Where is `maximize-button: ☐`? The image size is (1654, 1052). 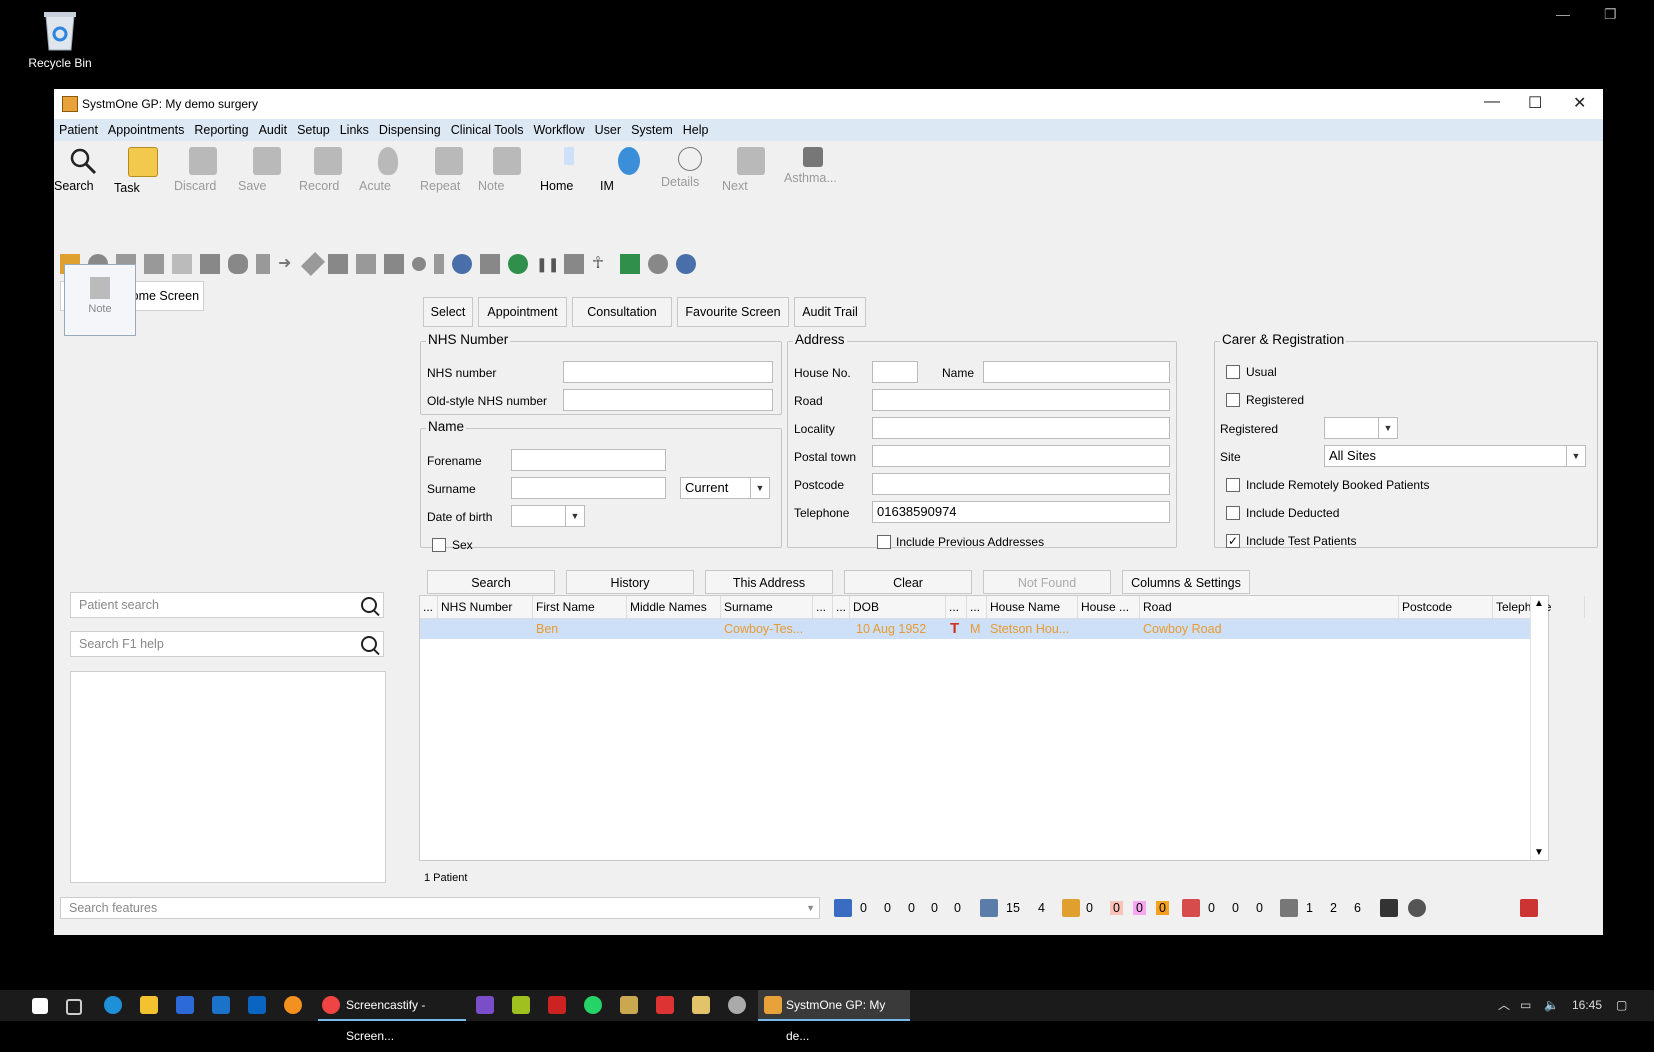
maximize-button: ☐ is located at coordinates (1535, 103).